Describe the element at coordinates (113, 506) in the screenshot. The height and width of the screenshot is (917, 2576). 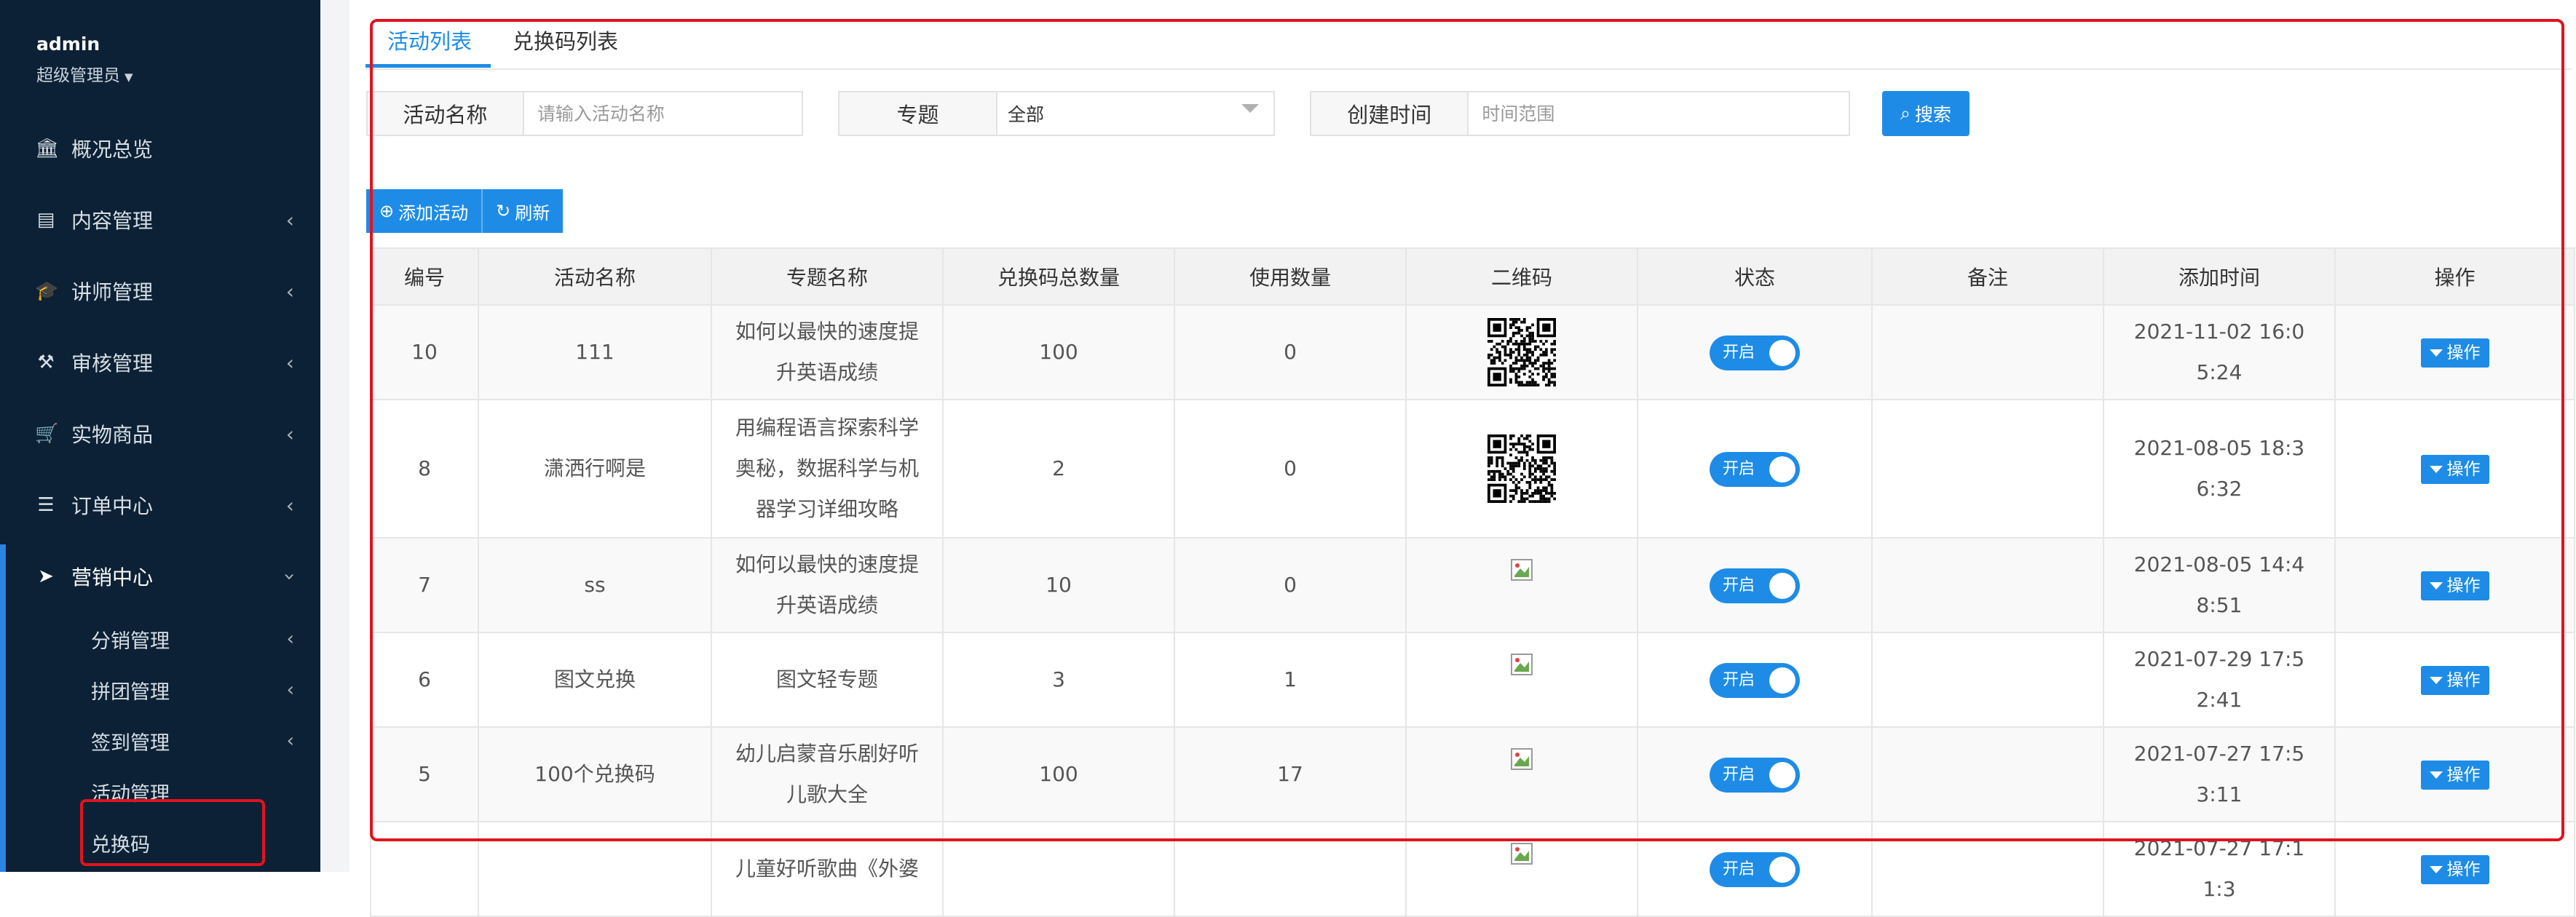
I see `sidebar-item-label: 订单中心` at that location.